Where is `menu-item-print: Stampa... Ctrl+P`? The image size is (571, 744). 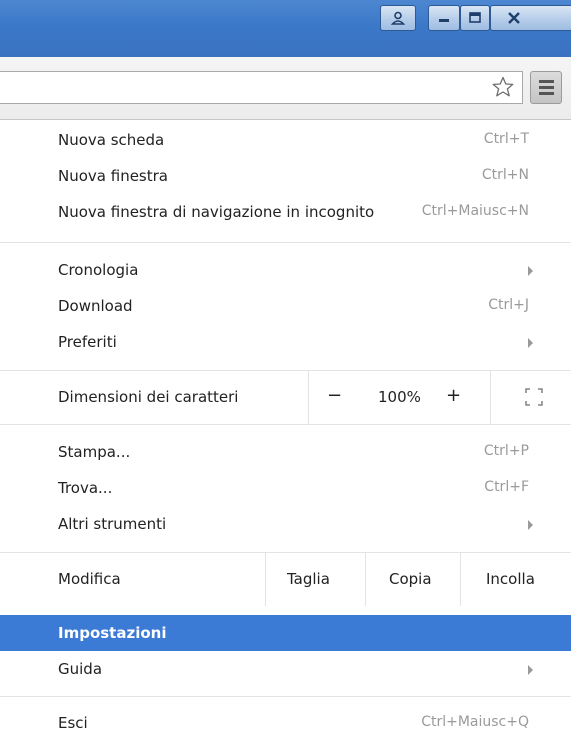 menu-item-print: Stampa... Ctrl+P is located at coordinates (285, 452).